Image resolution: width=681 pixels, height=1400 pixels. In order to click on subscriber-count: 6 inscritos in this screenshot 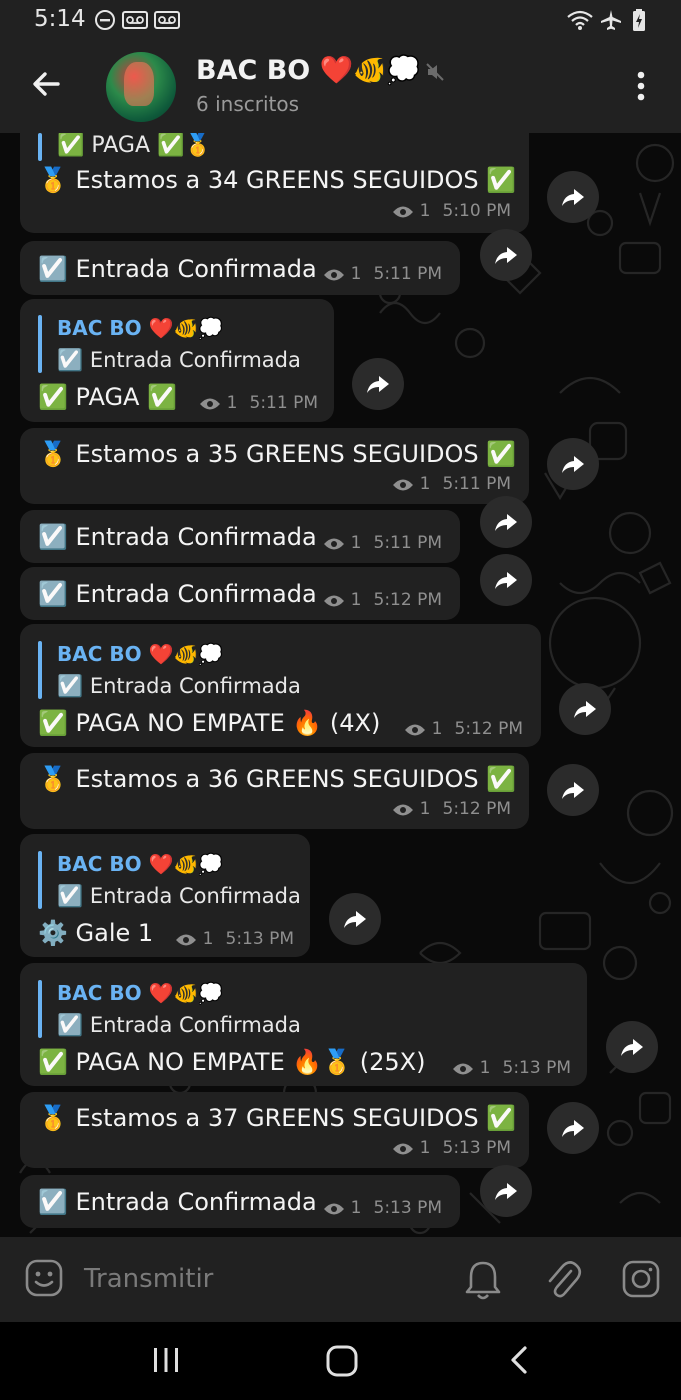, I will do `click(248, 104)`.